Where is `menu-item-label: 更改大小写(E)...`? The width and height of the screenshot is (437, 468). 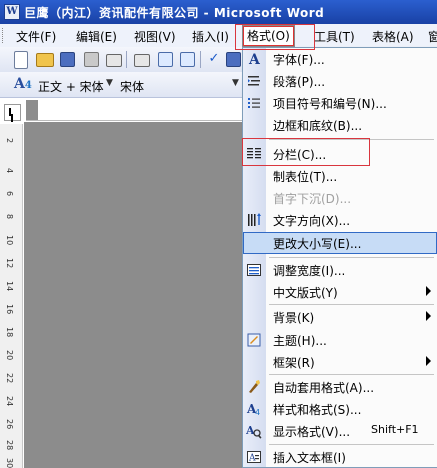
menu-item-label: 更改大小写(E)... is located at coordinates (317, 244).